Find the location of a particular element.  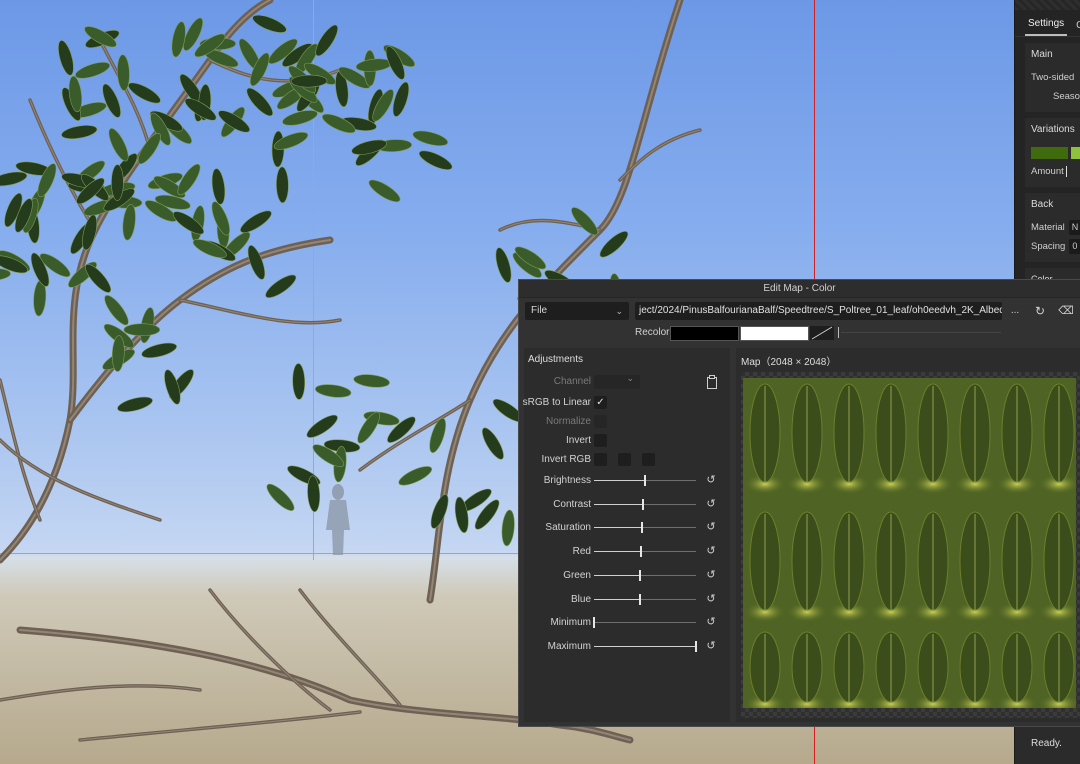

blue-slider-knob is located at coordinates (639, 599).